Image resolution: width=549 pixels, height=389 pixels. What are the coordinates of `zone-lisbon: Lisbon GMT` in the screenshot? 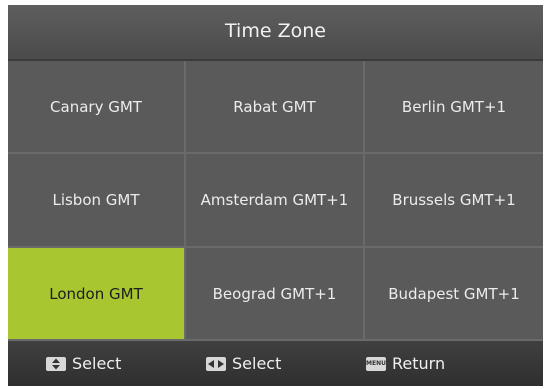 It's located at (97, 201).